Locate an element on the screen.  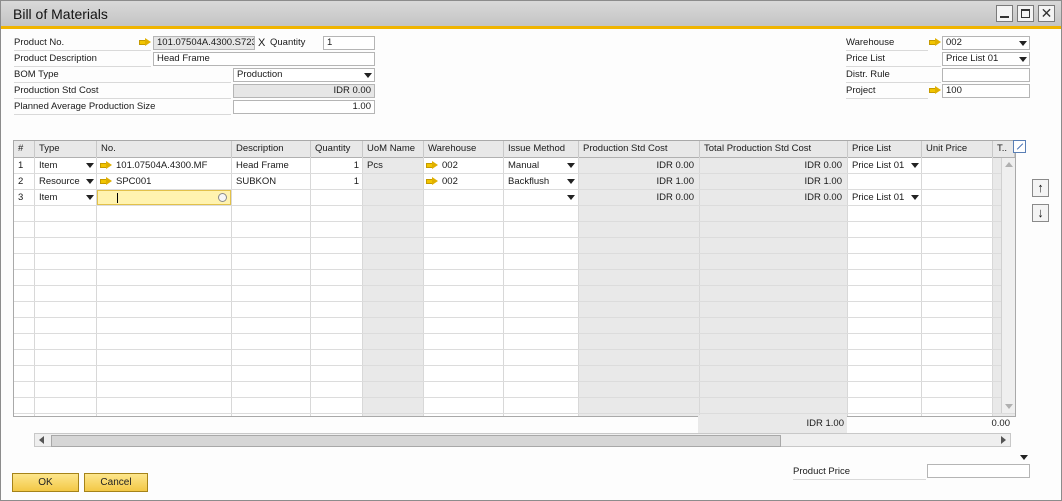
expand-footer-icon is located at coordinates (1024, 457).